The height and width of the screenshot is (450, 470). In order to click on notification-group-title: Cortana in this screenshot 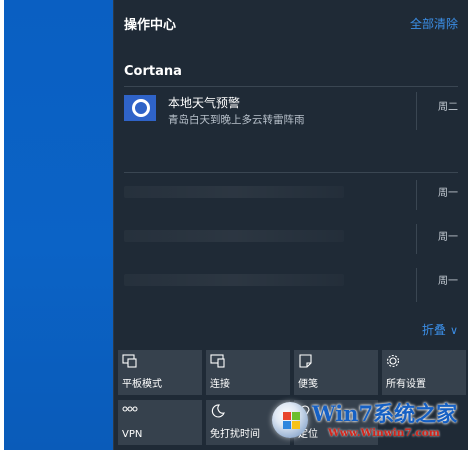, I will do `click(153, 71)`.